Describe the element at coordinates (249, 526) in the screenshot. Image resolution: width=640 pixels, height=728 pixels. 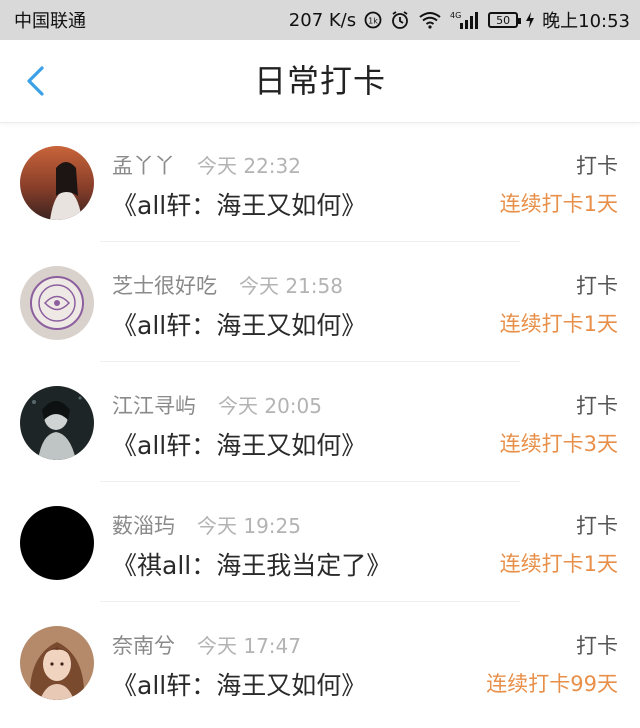
I see `post-time: 今天 19:25` at that location.